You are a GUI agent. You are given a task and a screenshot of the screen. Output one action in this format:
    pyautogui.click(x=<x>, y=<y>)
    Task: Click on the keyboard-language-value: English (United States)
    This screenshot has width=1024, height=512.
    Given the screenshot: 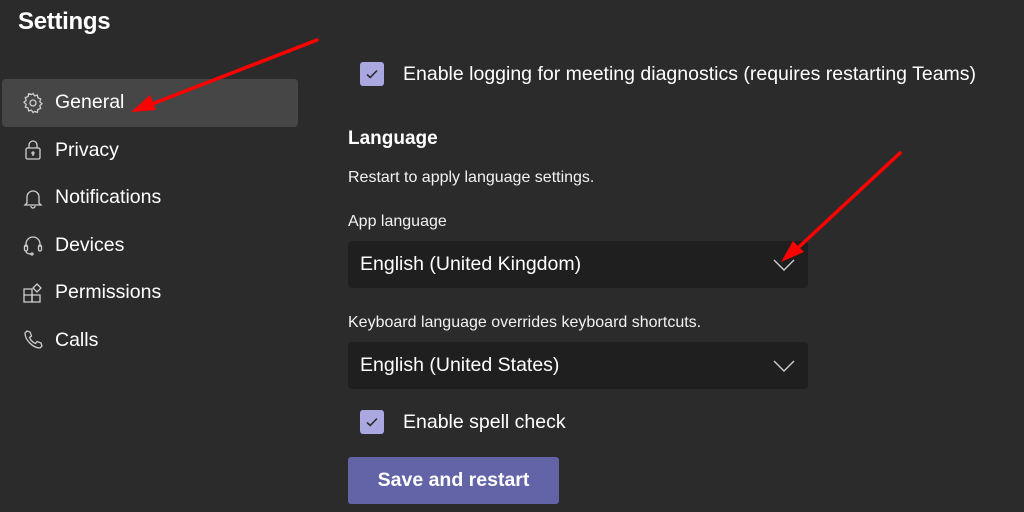 What is the action you would take?
    pyautogui.click(x=460, y=365)
    